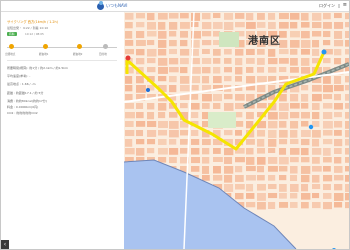 The height and width of the screenshot is (250, 350). What do you see at coordinates (175, 6) in the screenshot?
I see `top-header: いつもNAVI ▯ ログイン ≡` at bounding box center [175, 6].